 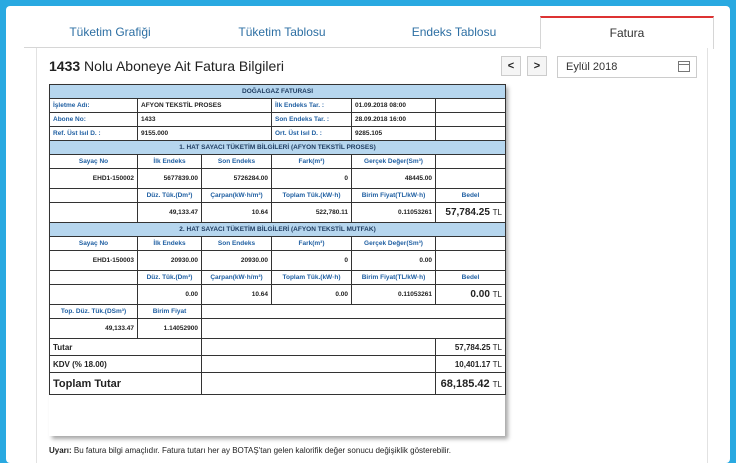 I want to click on next-month-button: >, so click(x=537, y=66).